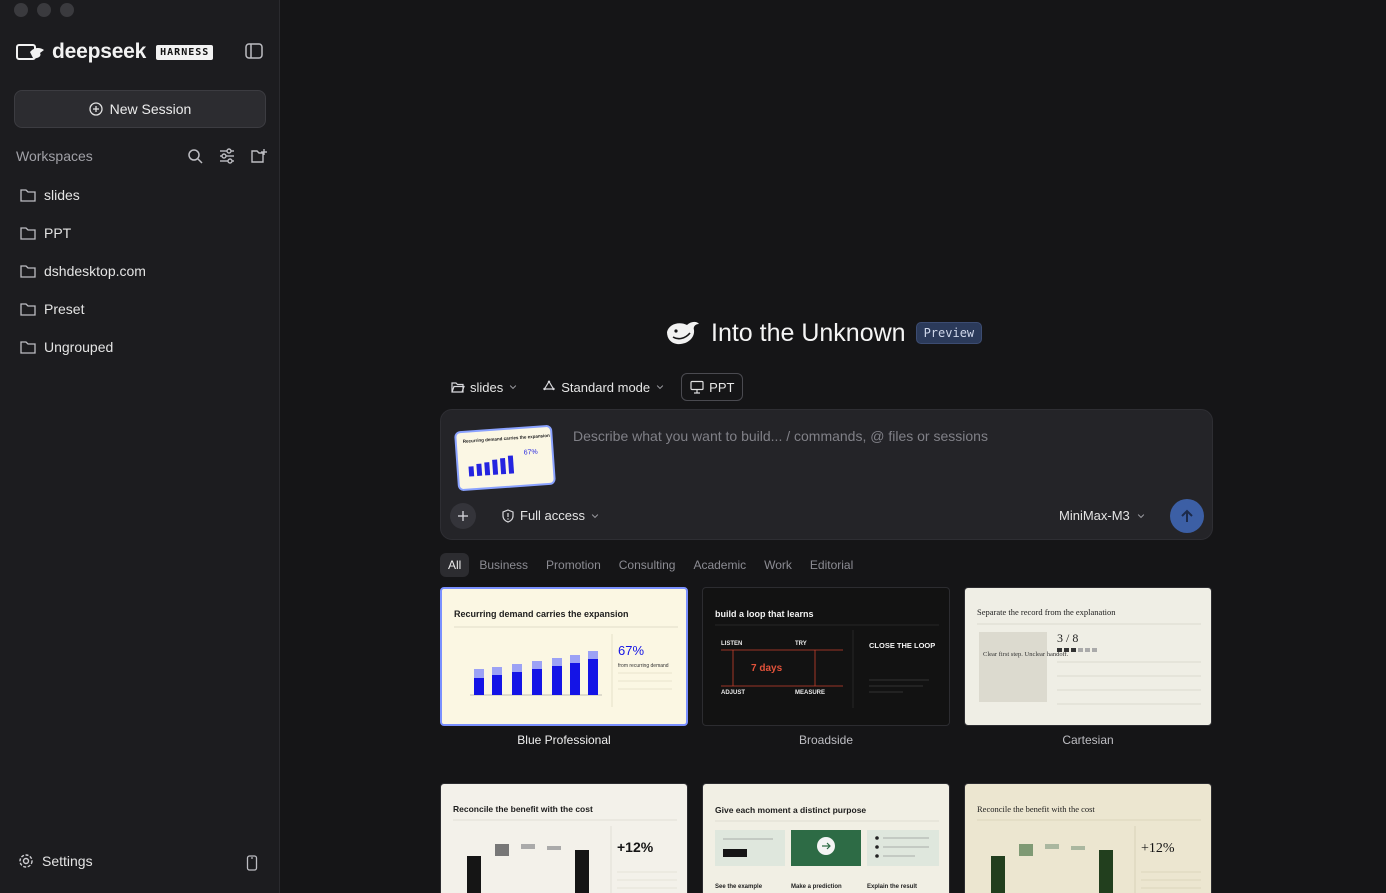 The height and width of the screenshot is (893, 1386). Describe the element at coordinates (1046, 612) in the screenshot. I see `slide-title: Separate the record from the explanation` at that location.